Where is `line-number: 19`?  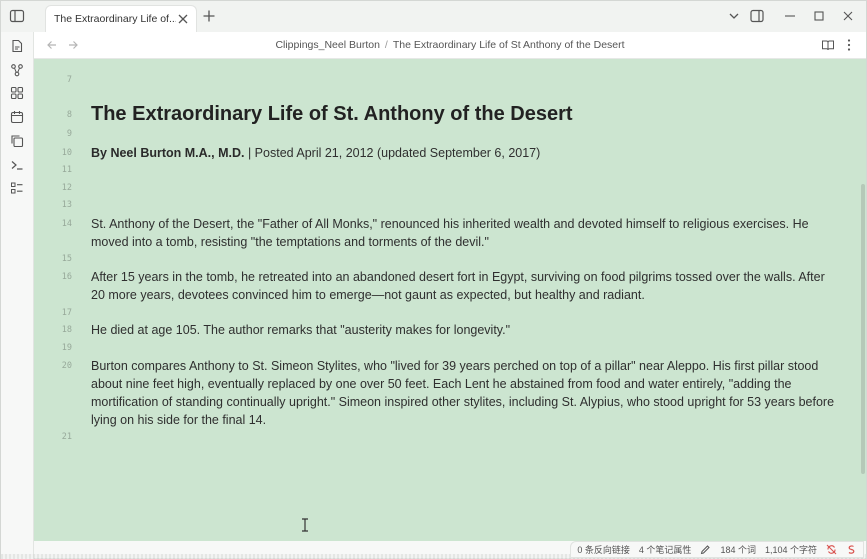 line-number: 19 is located at coordinates (66, 348).